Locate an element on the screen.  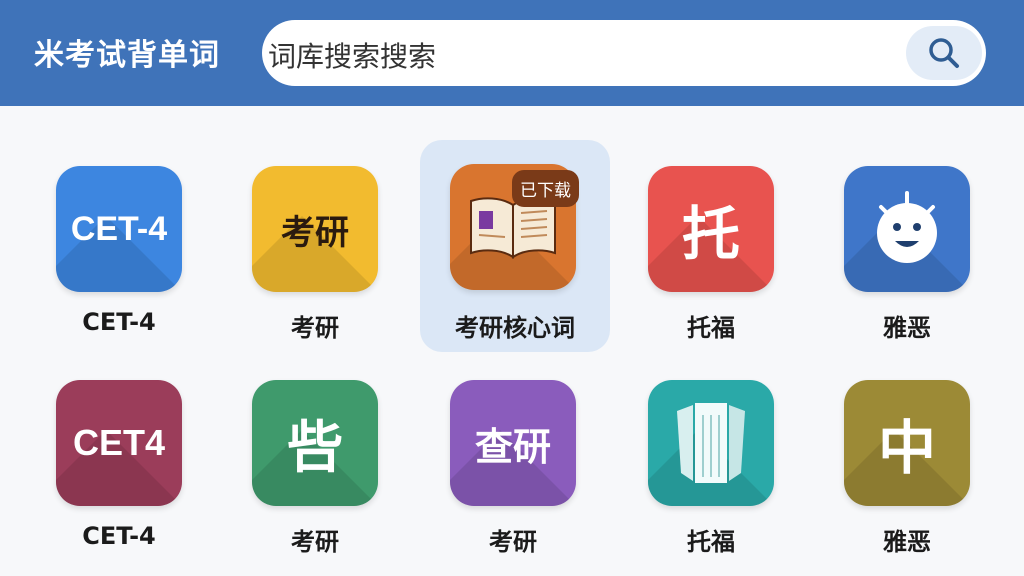
tile-cet4: CET-4 CET-4 is located at coordinates (119, 250).